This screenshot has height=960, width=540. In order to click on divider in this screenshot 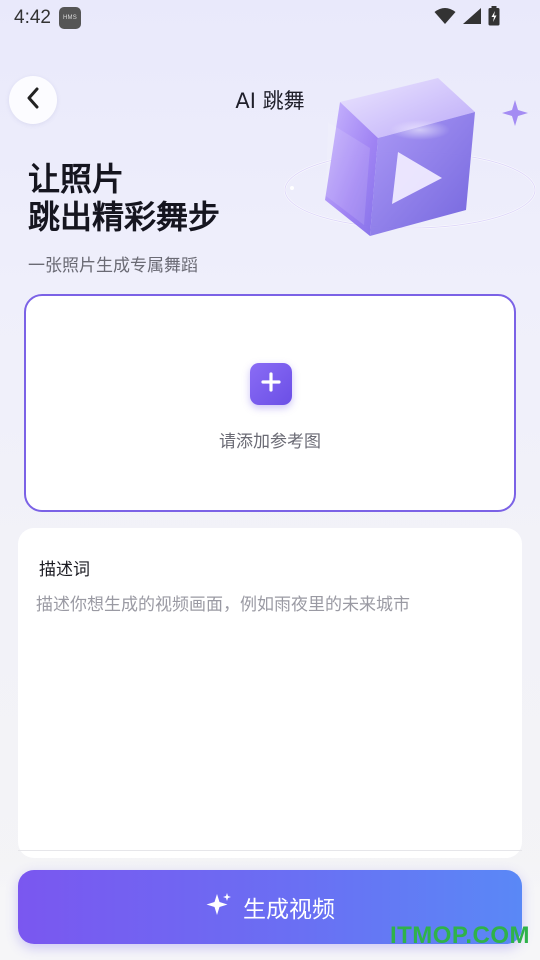, I will do `click(270, 850)`.